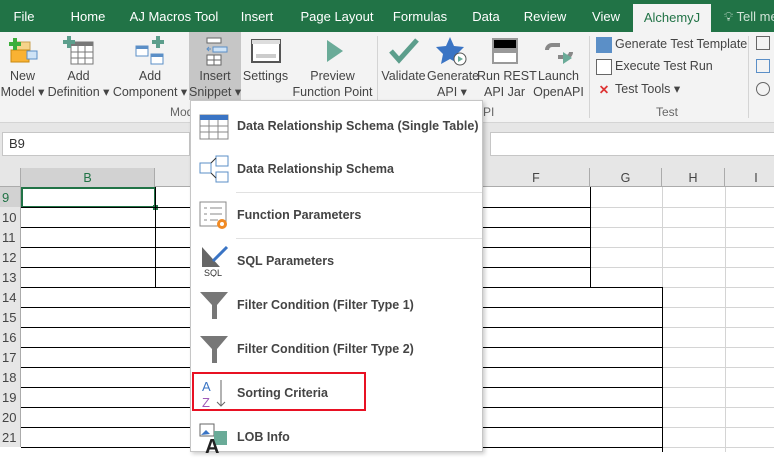  Describe the element at coordinates (452, 51) in the screenshot. I see `star-play-icon` at that location.